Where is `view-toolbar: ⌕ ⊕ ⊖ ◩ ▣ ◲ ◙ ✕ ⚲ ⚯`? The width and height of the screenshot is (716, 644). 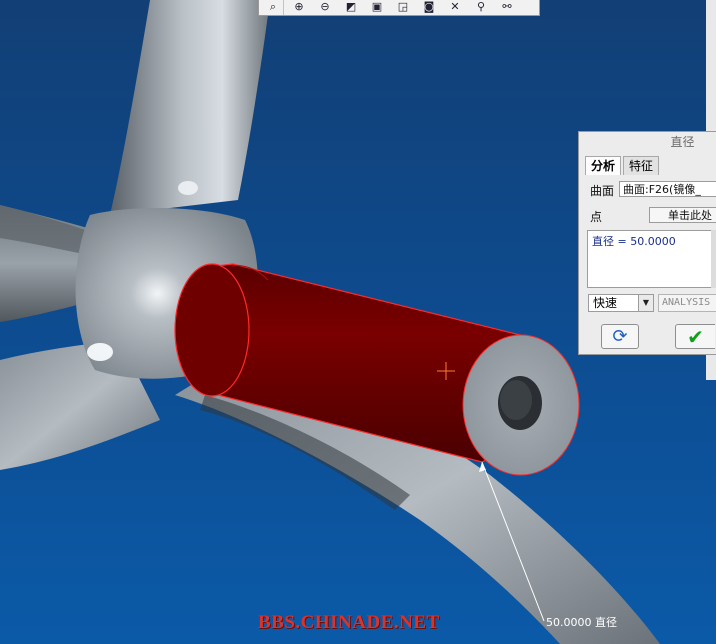
view-toolbar: ⌕ ⊕ ⊖ ◩ ▣ ◲ ◙ ✕ ⚲ ⚯ is located at coordinates (399, 8).